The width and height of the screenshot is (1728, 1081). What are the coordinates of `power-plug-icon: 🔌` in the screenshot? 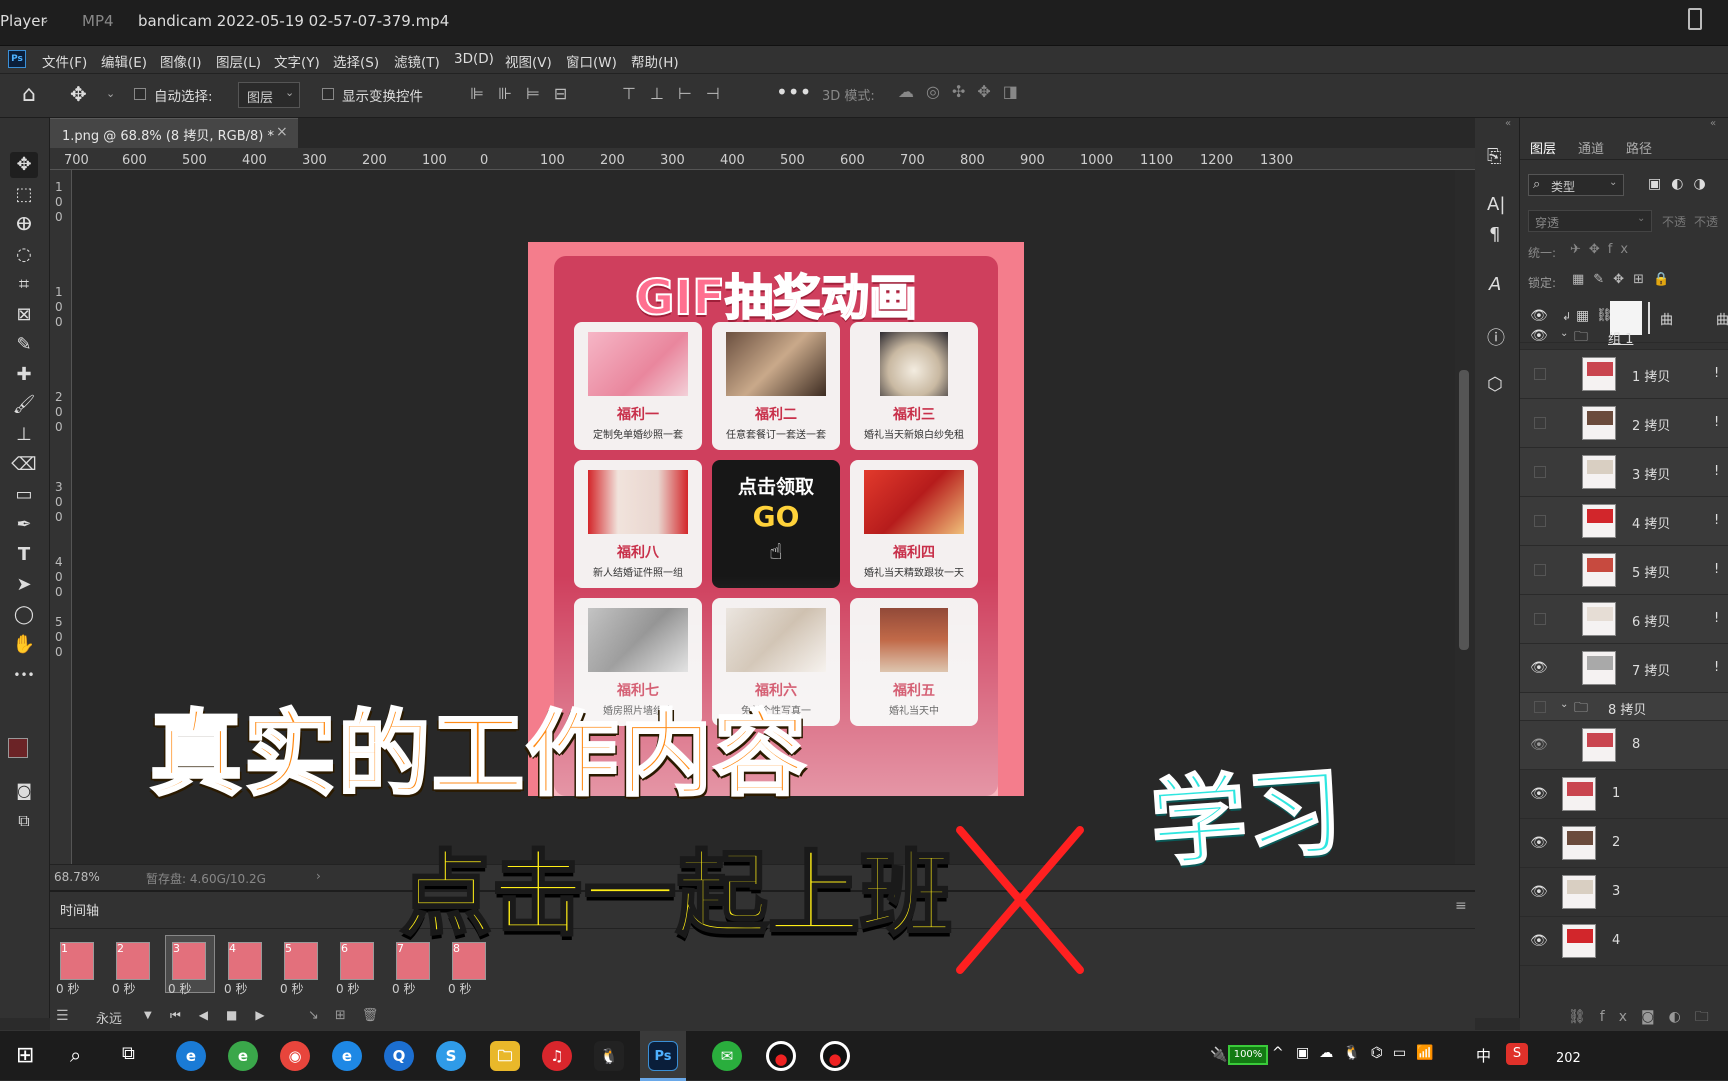 It's located at (1218, 1055).